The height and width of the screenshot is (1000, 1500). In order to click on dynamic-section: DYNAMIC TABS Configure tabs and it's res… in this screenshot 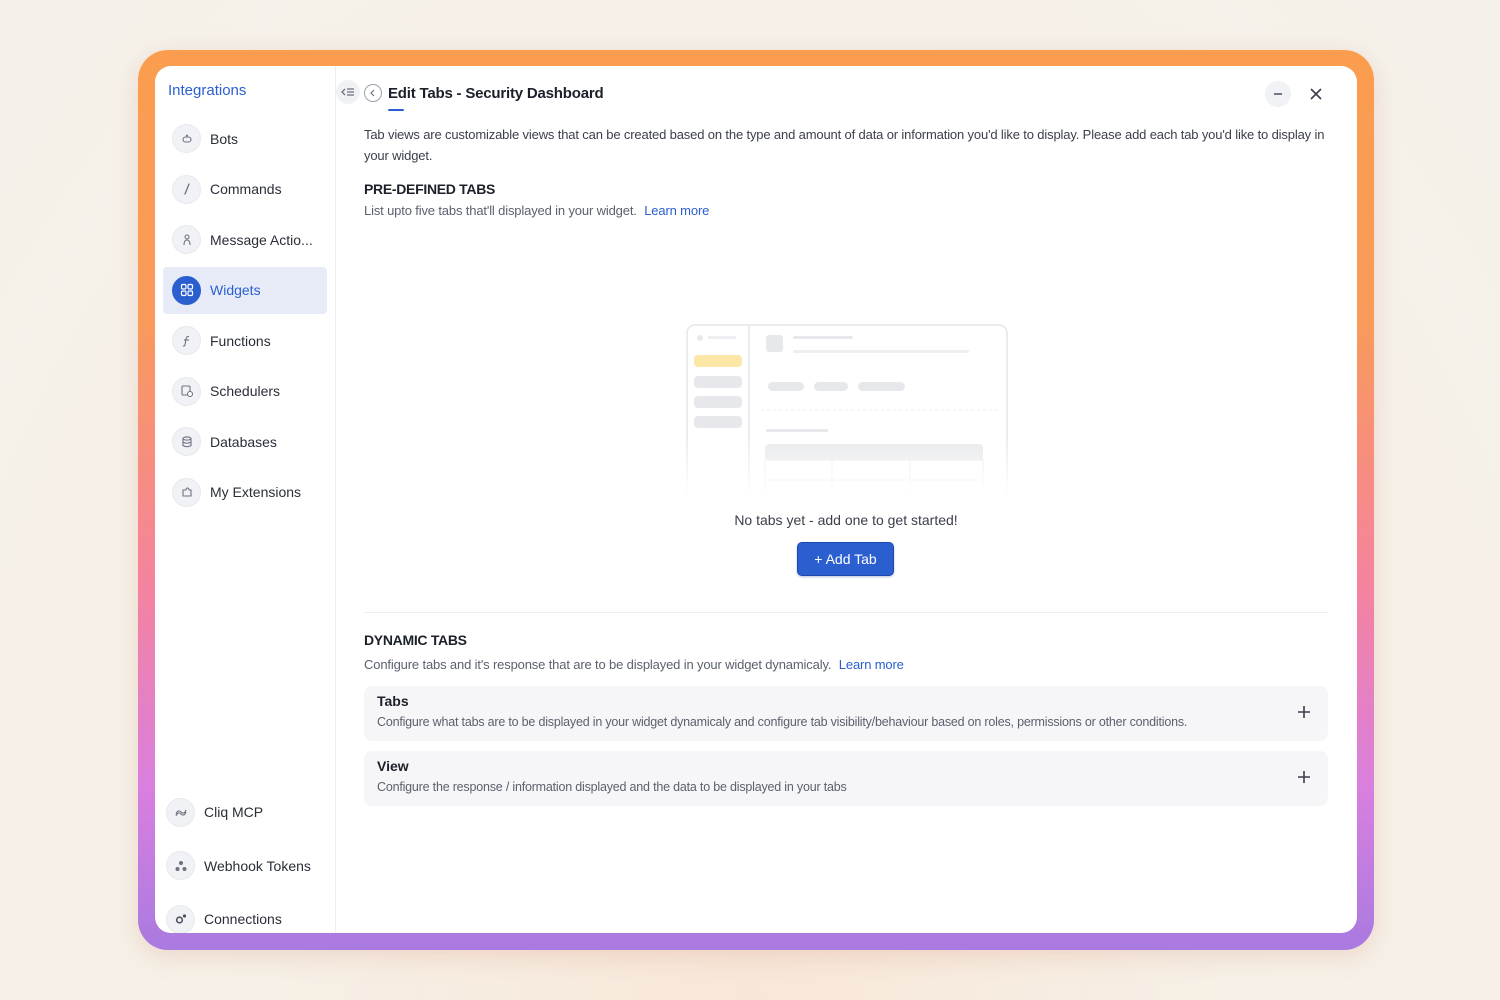, I will do `click(846, 724)`.